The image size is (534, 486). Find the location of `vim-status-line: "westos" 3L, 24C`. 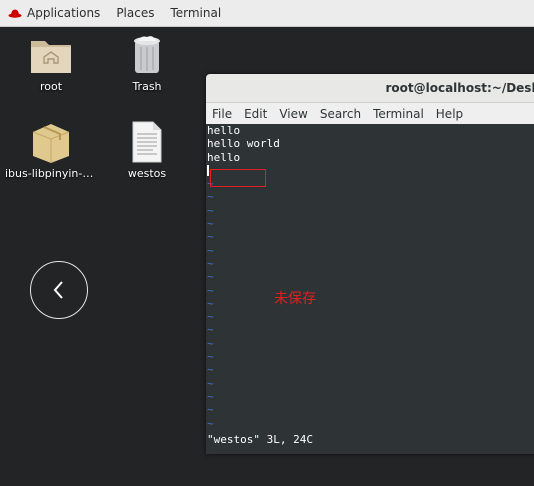

vim-status-line: "westos" 3L, 24C is located at coordinates (260, 439).